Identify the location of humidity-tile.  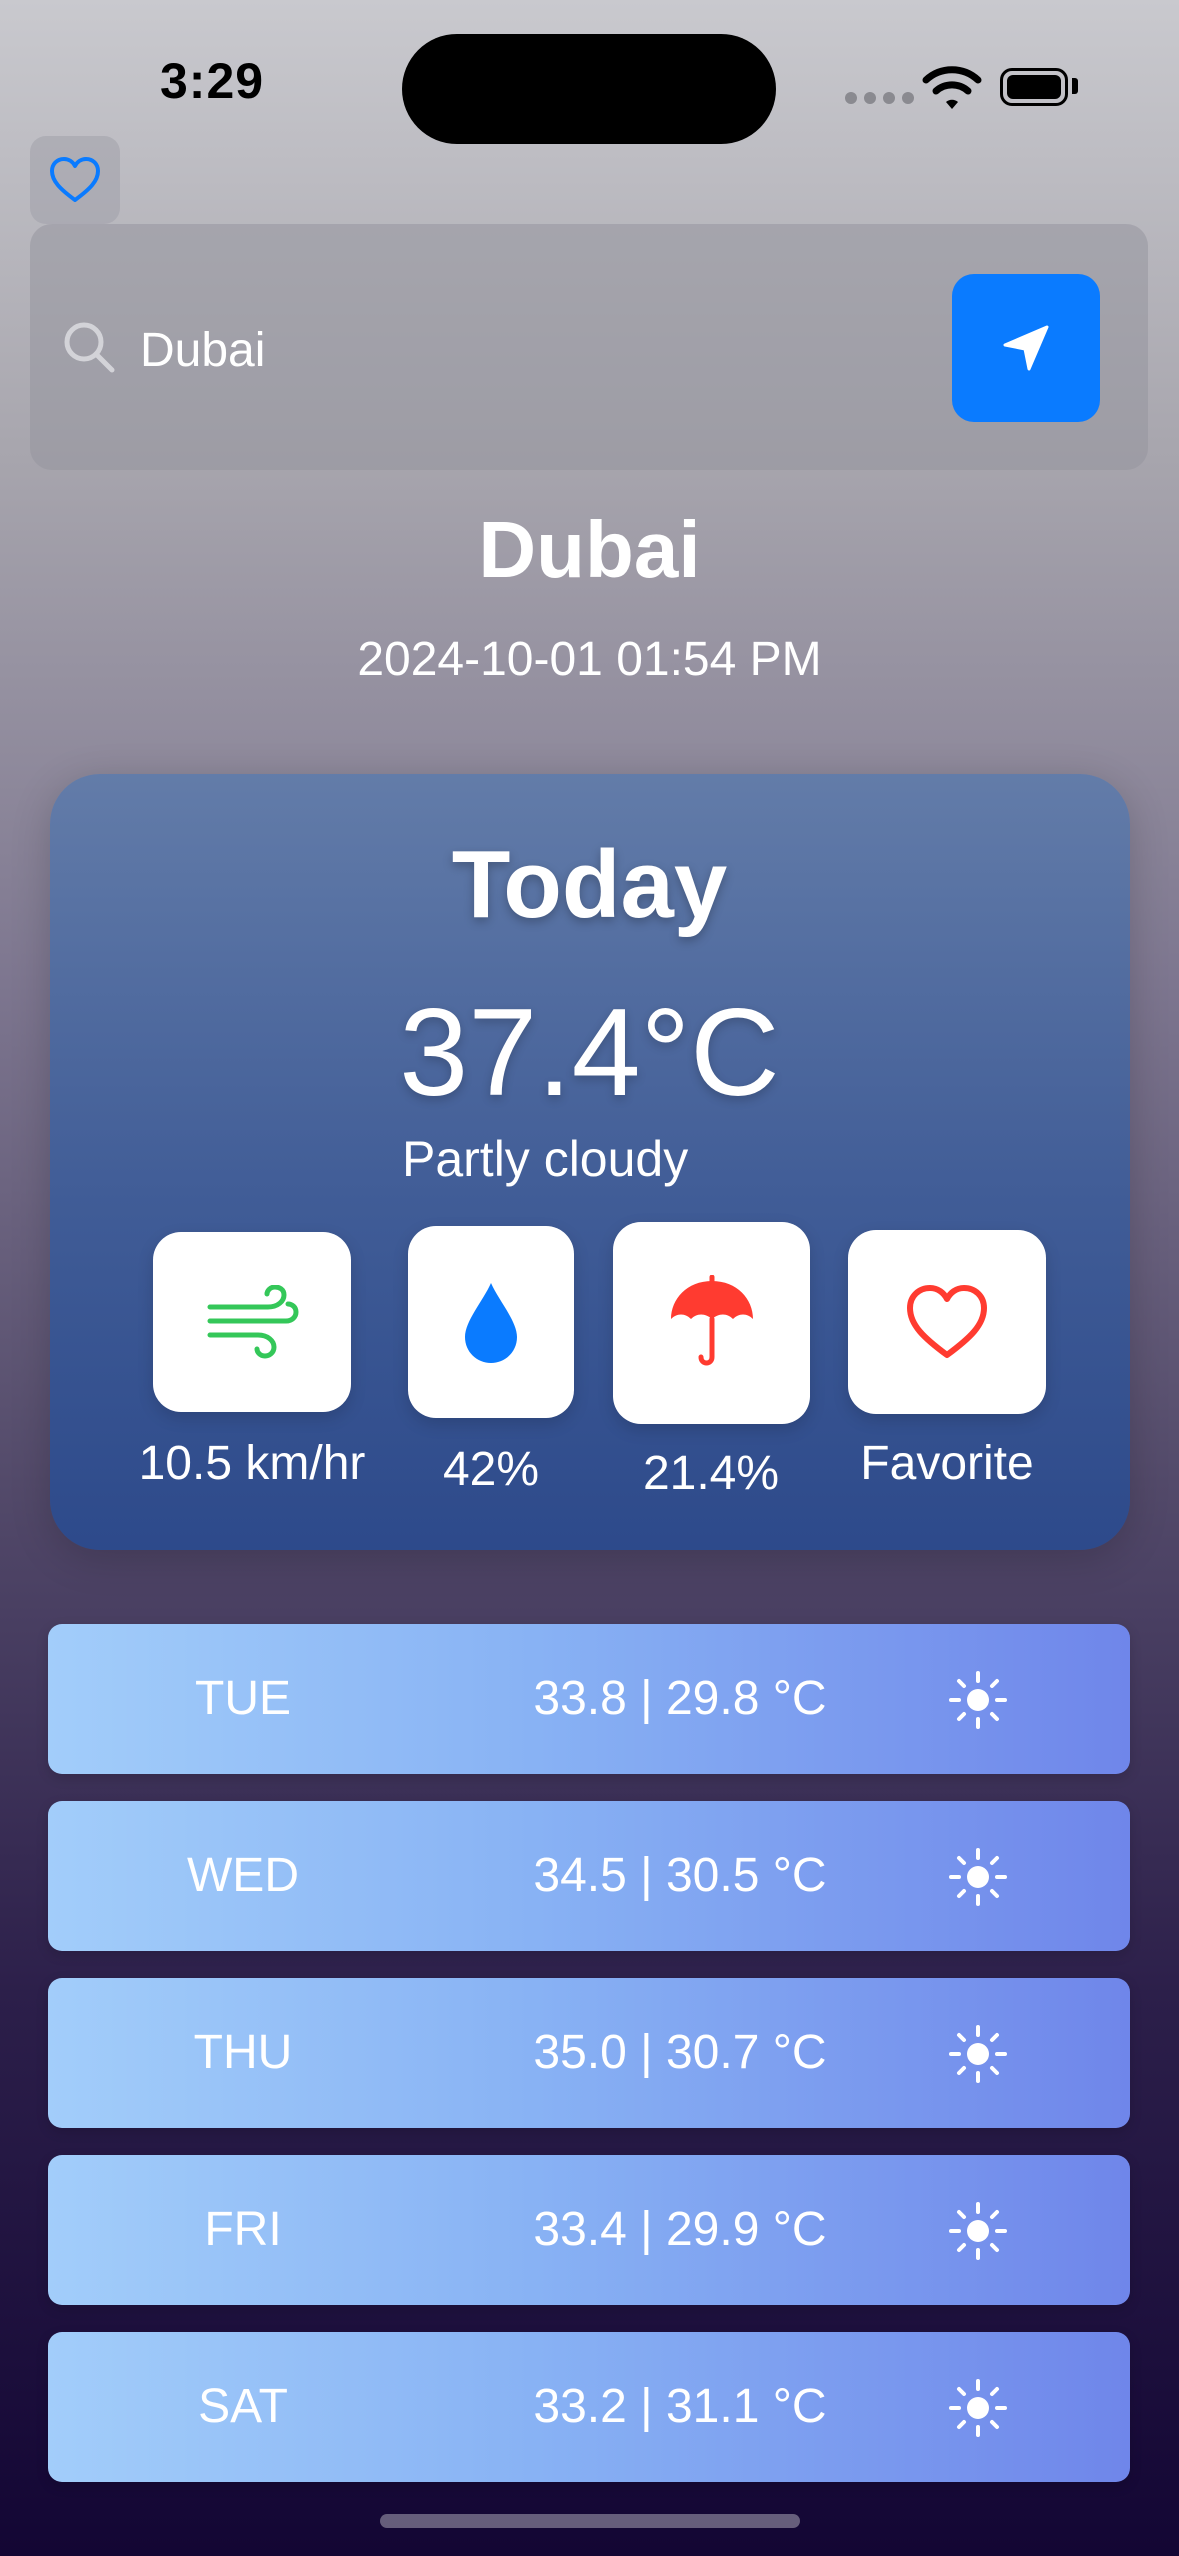
(491, 1322).